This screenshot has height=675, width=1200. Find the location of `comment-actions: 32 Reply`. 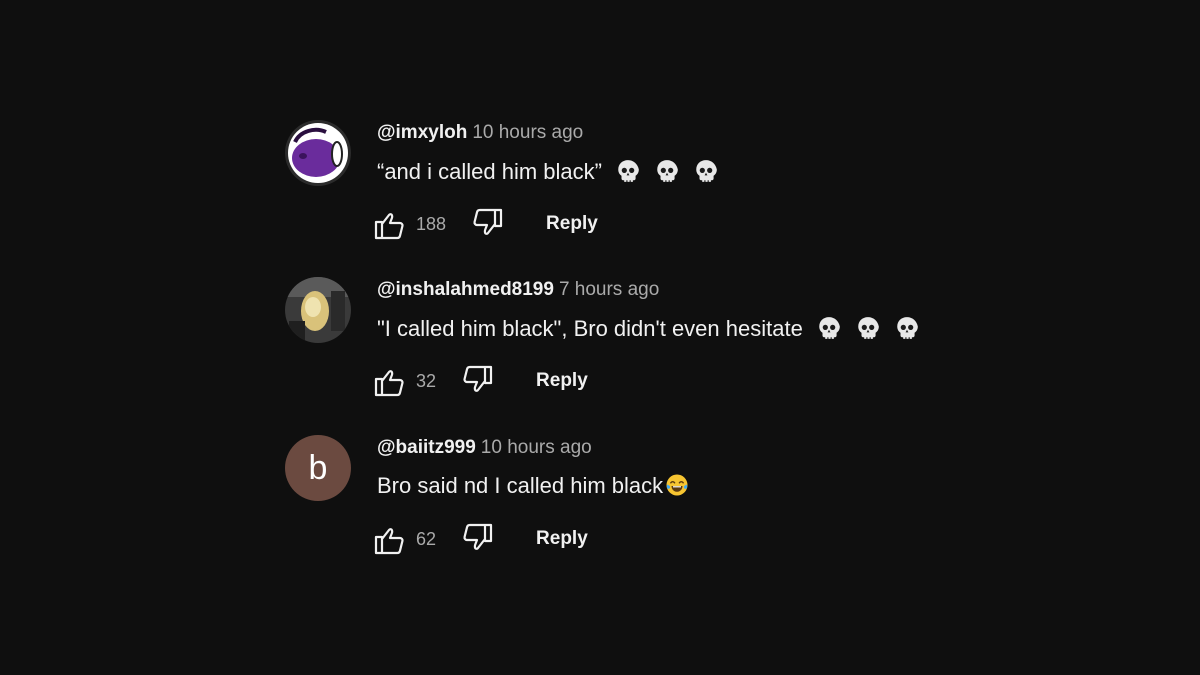

comment-actions: 32 Reply is located at coordinates (480, 381).